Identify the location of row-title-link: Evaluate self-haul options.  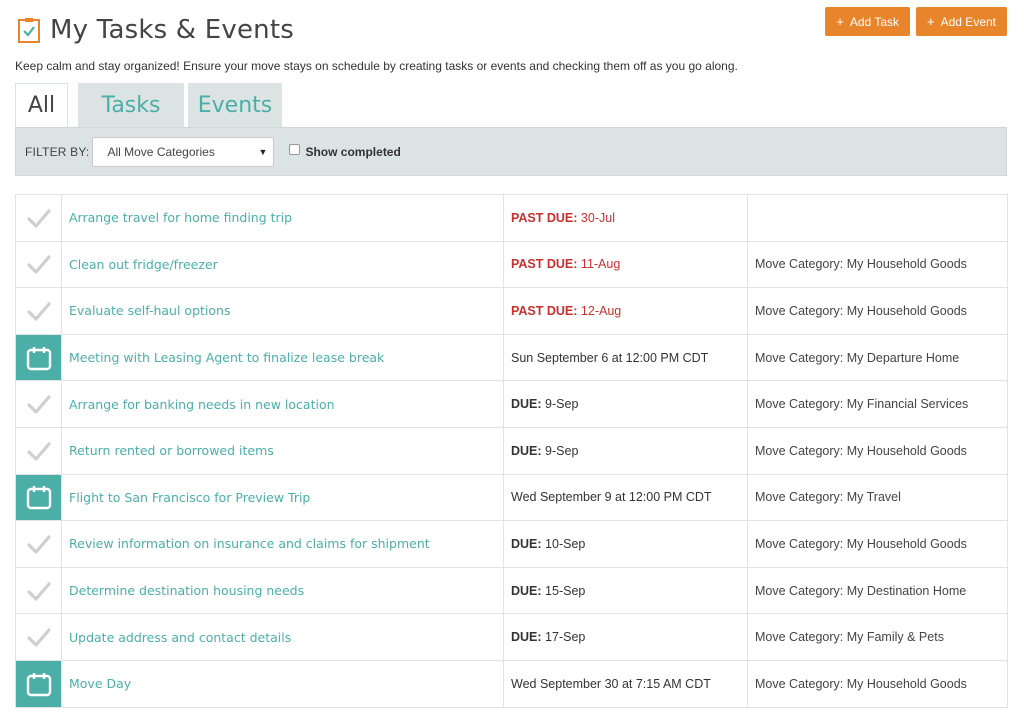
(282, 311).